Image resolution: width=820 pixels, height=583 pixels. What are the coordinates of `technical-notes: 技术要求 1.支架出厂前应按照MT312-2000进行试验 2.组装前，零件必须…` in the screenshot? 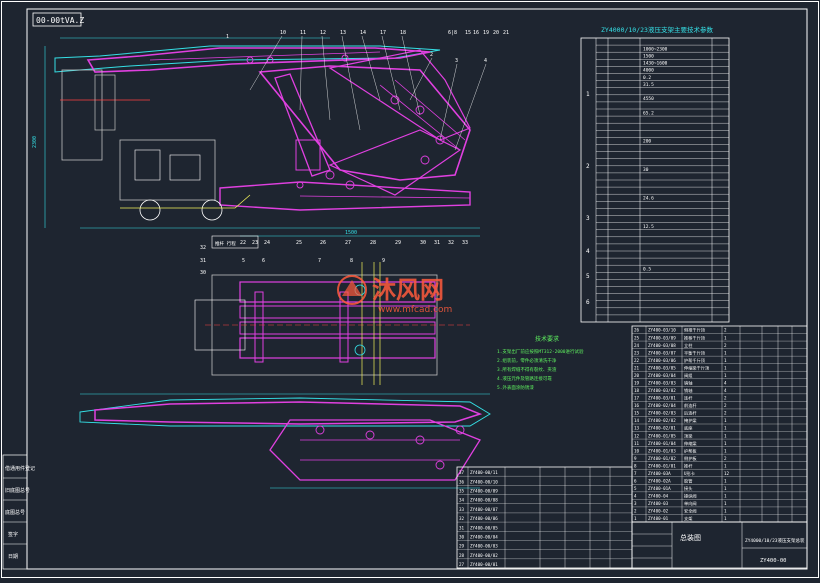 It's located at (540, 363).